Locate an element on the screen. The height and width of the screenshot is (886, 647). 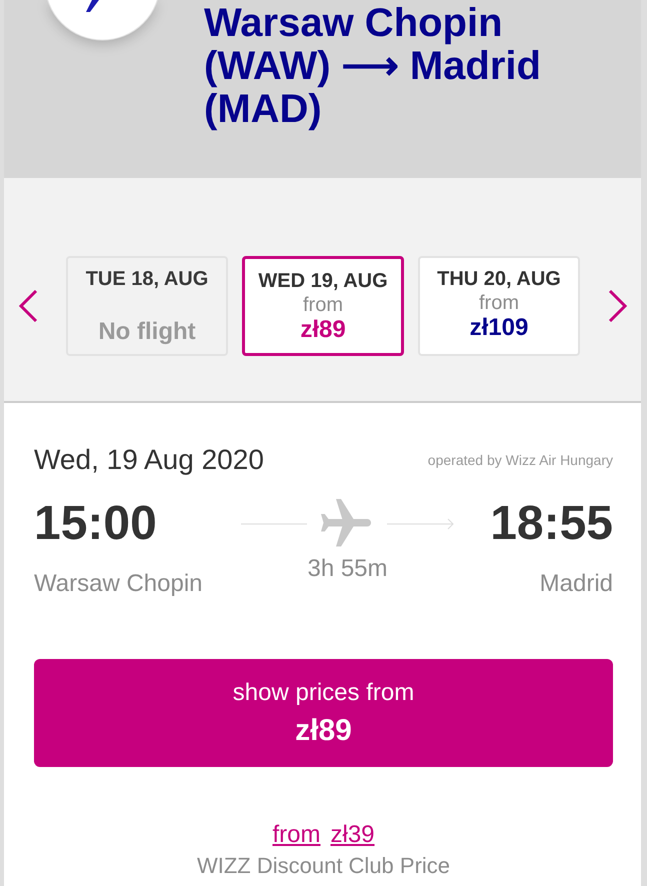
from-link: from is located at coordinates (296, 835).